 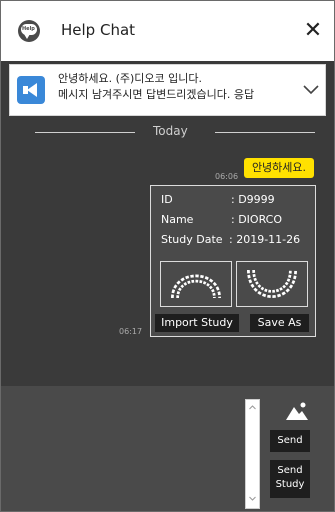 What do you see at coordinates (31, 90) in the screenshot?
I see `megaphone-icon` at bounding box center [31, 90].